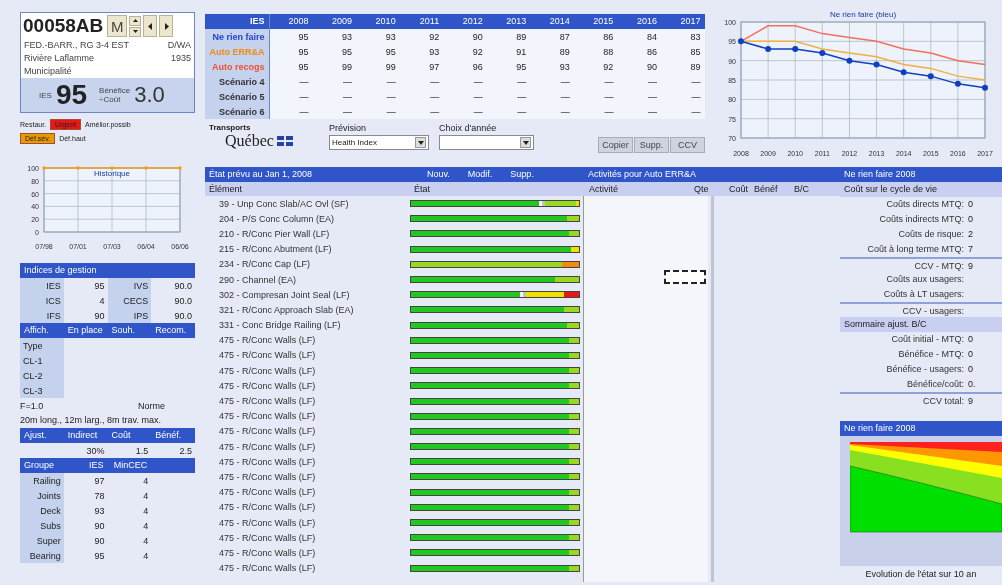 The width and height of the screenshot is (1002, 585). Describe the element at coordinates (307, 218) in the screenshot. I see `element-name: 204 - P/S Conc Column (EA)` at that location.